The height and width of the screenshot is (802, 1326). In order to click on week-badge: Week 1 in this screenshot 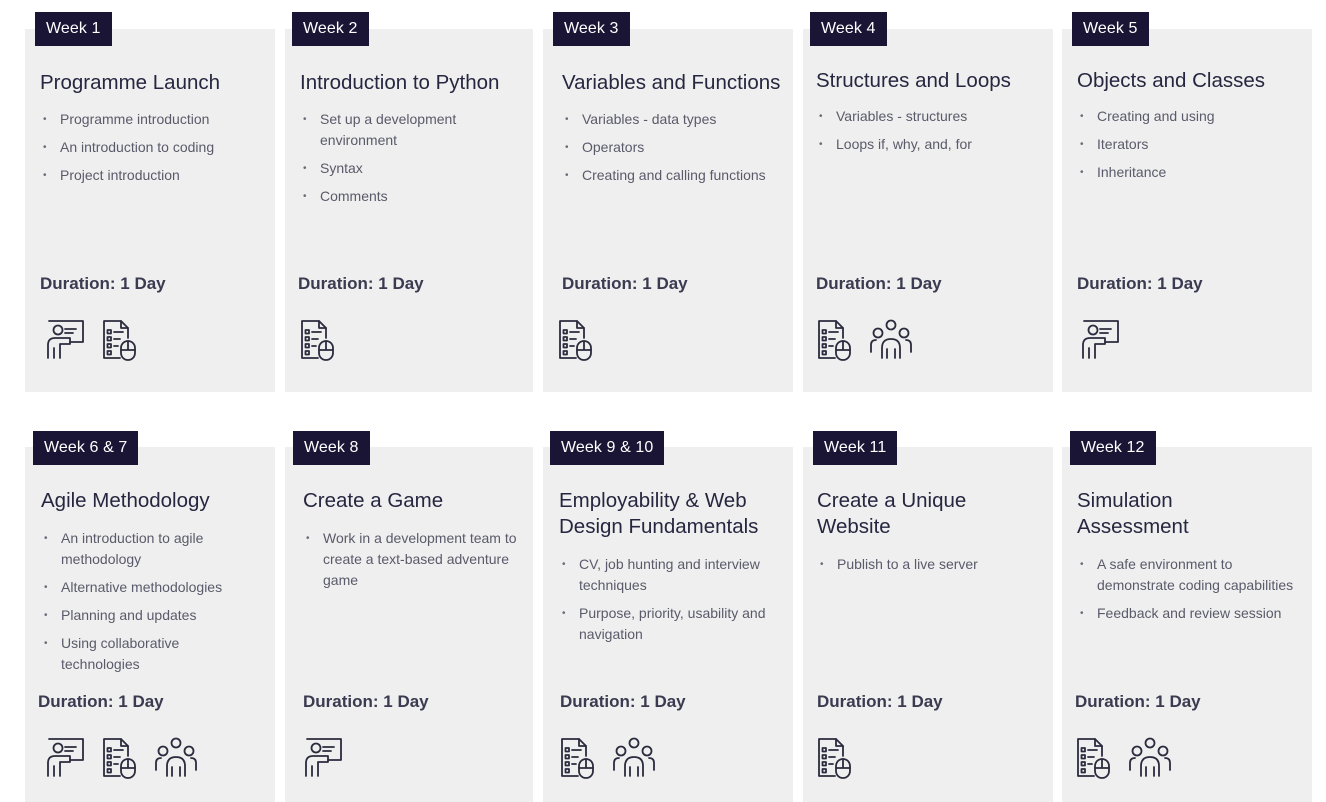, I will do `click(73, 29)`.